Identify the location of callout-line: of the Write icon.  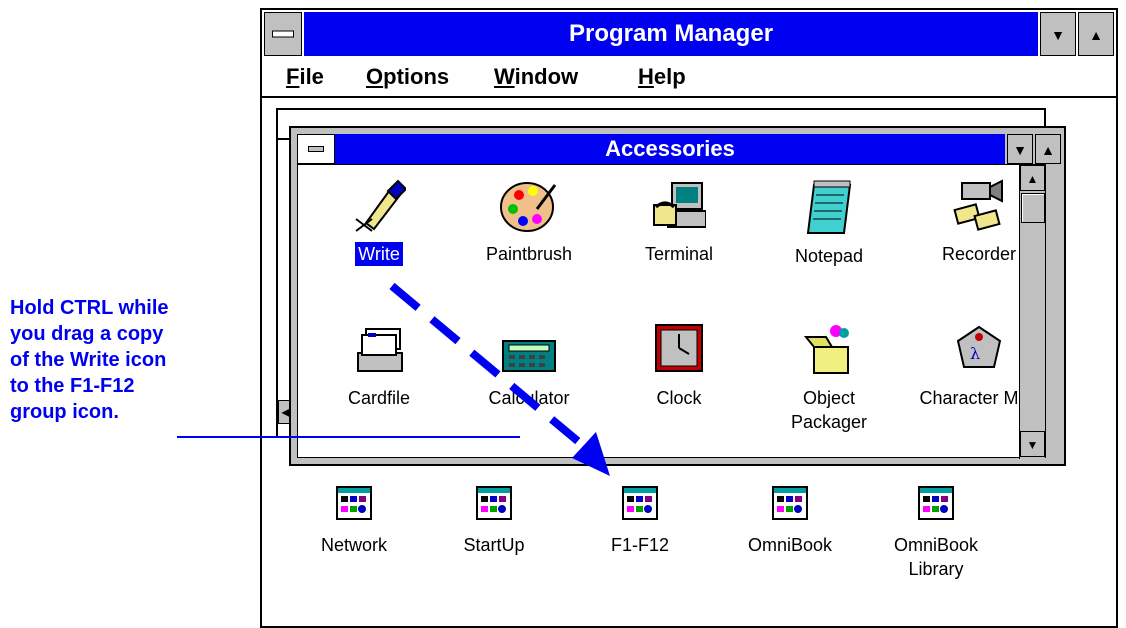
(88, 360).